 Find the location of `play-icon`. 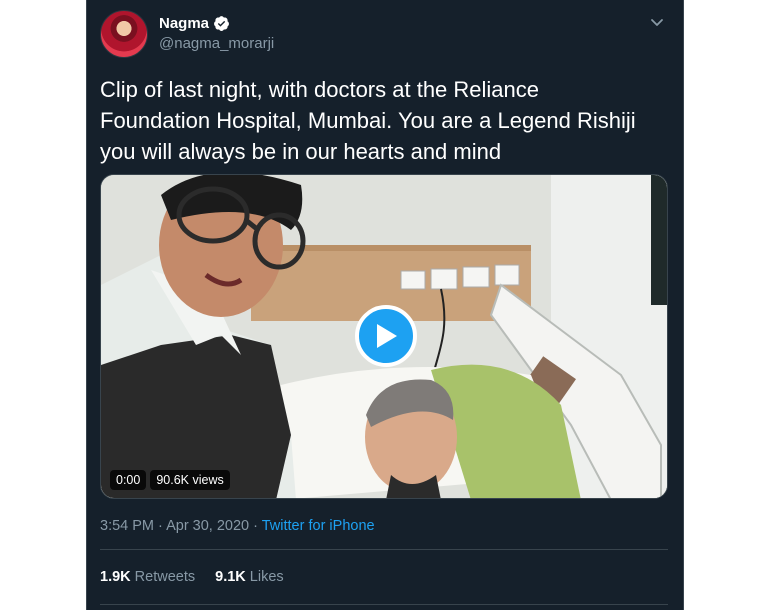

play-icon is located at coordinates (387, 336).